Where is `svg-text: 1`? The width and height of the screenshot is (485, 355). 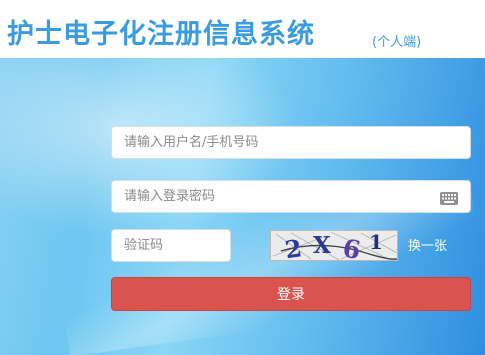
svg-text: 1 is located at coordinates (376, 242).